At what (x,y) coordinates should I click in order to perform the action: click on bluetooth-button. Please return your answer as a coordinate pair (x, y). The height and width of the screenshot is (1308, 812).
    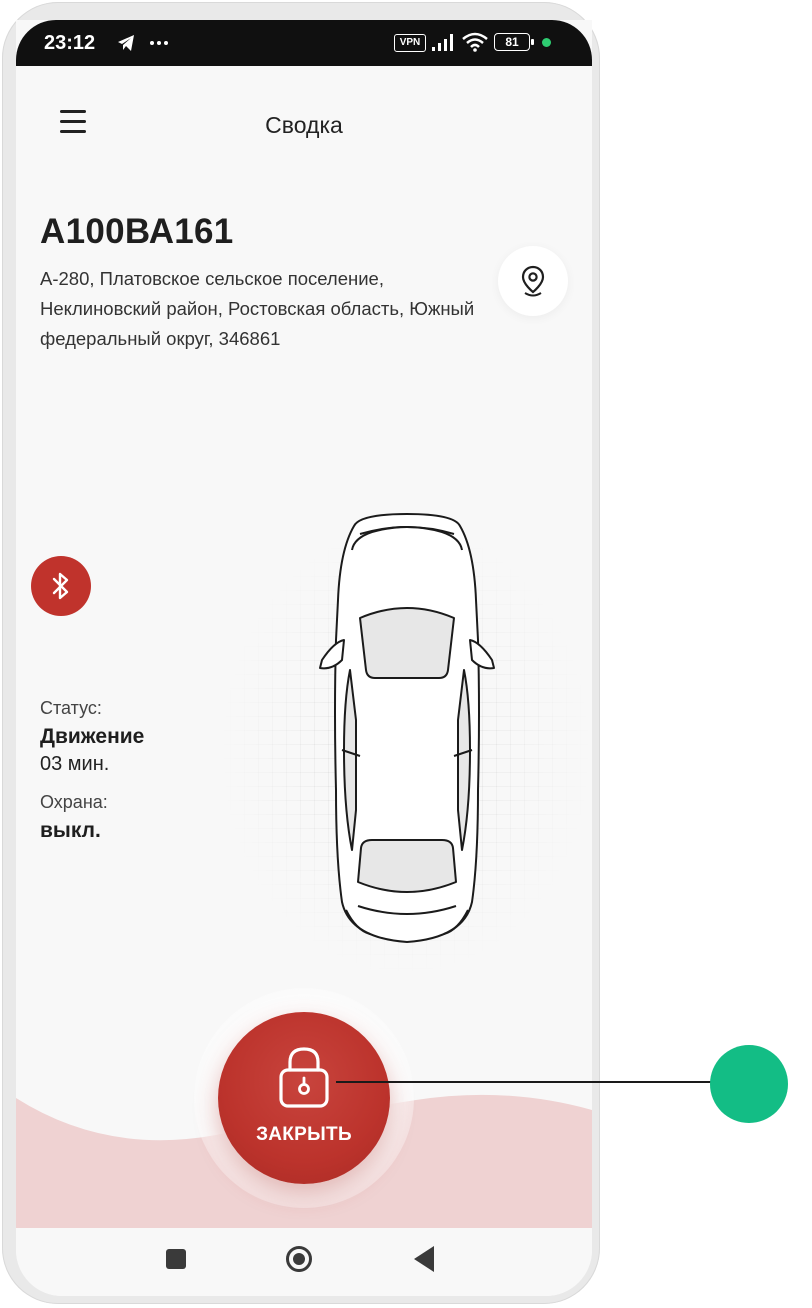
    Looking at the image, I should click on (61, 586).